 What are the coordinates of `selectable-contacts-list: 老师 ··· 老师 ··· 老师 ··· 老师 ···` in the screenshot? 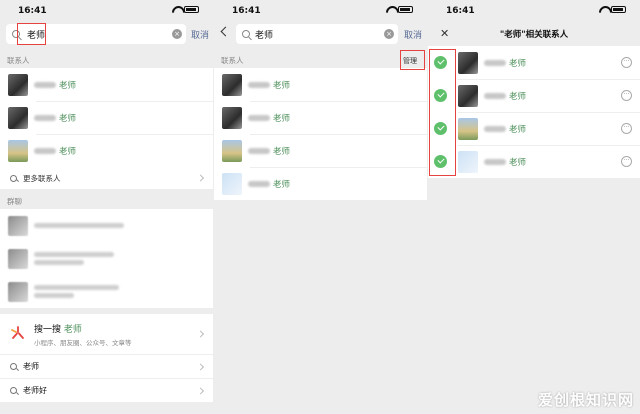 It's located at (534, 112).